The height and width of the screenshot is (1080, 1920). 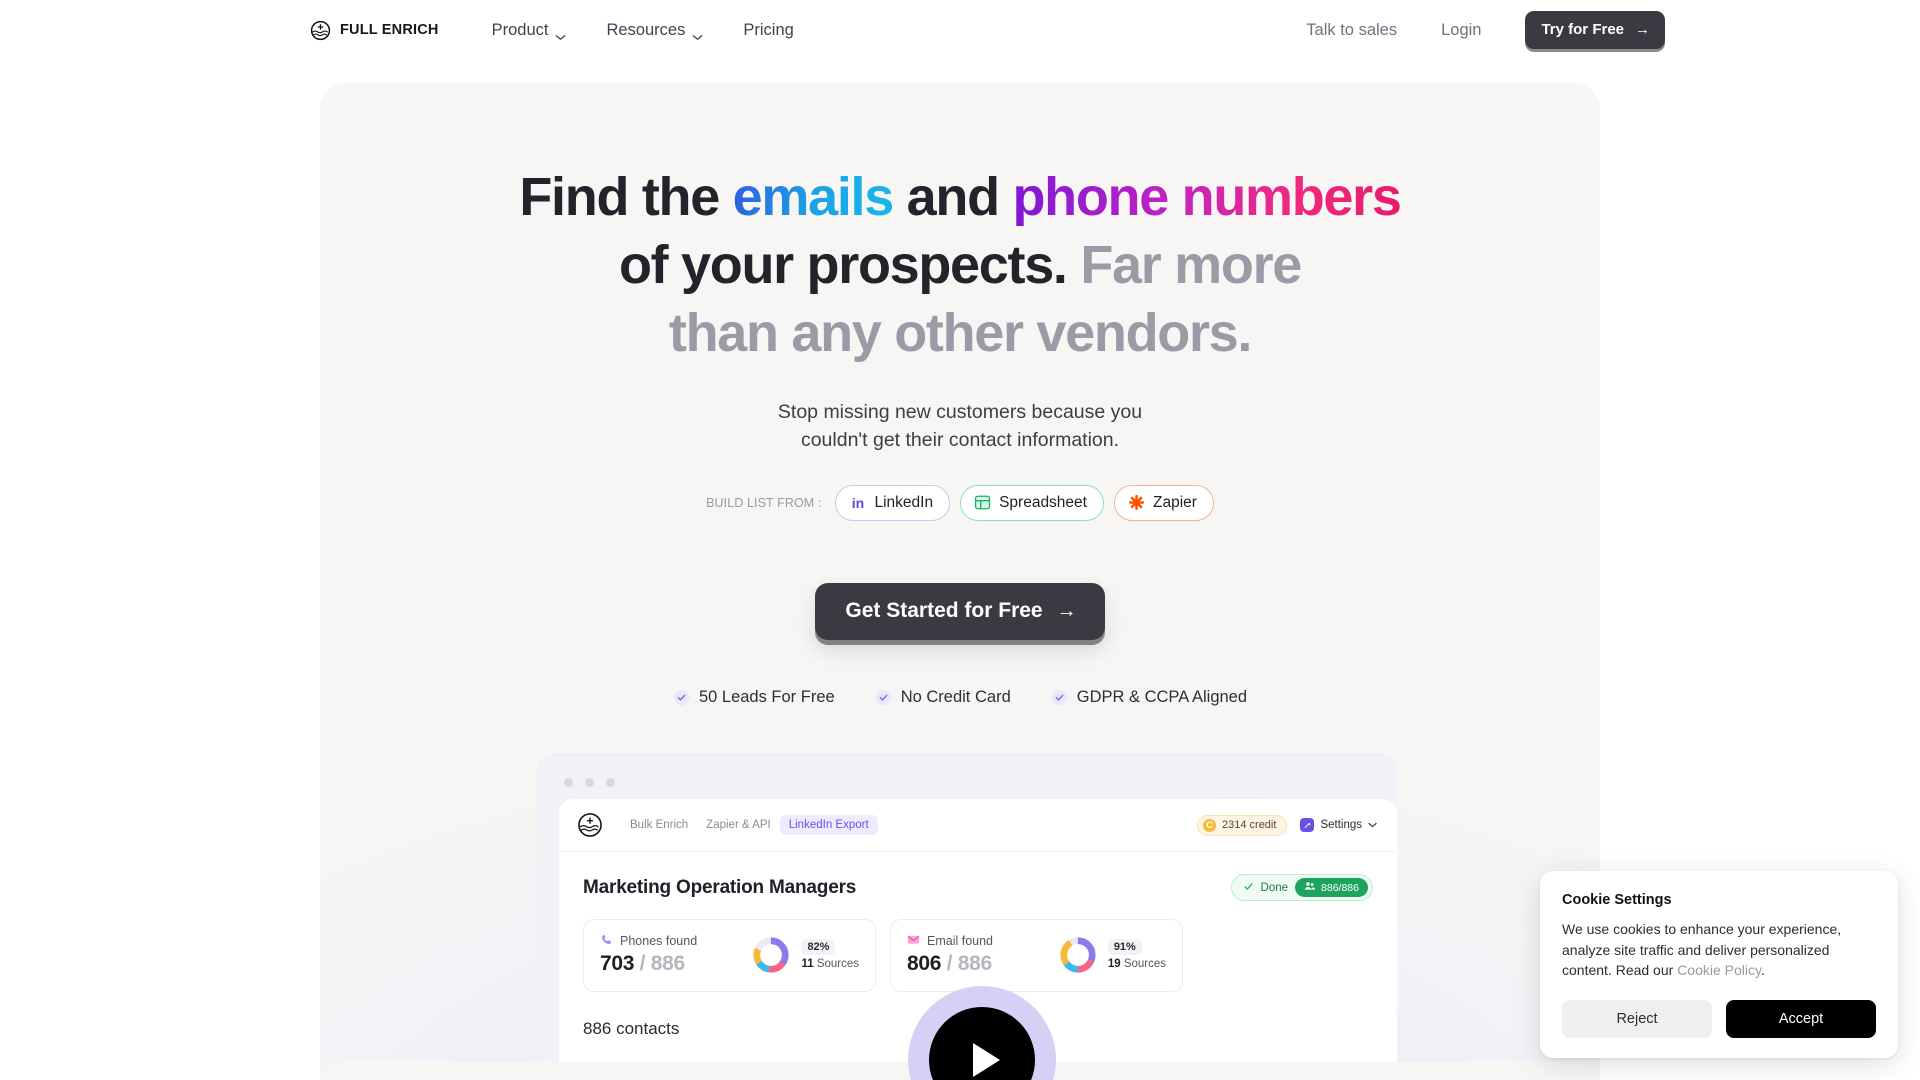 I want to click on nav-links: Product Resources Pricing, so click(x=643, y=30).